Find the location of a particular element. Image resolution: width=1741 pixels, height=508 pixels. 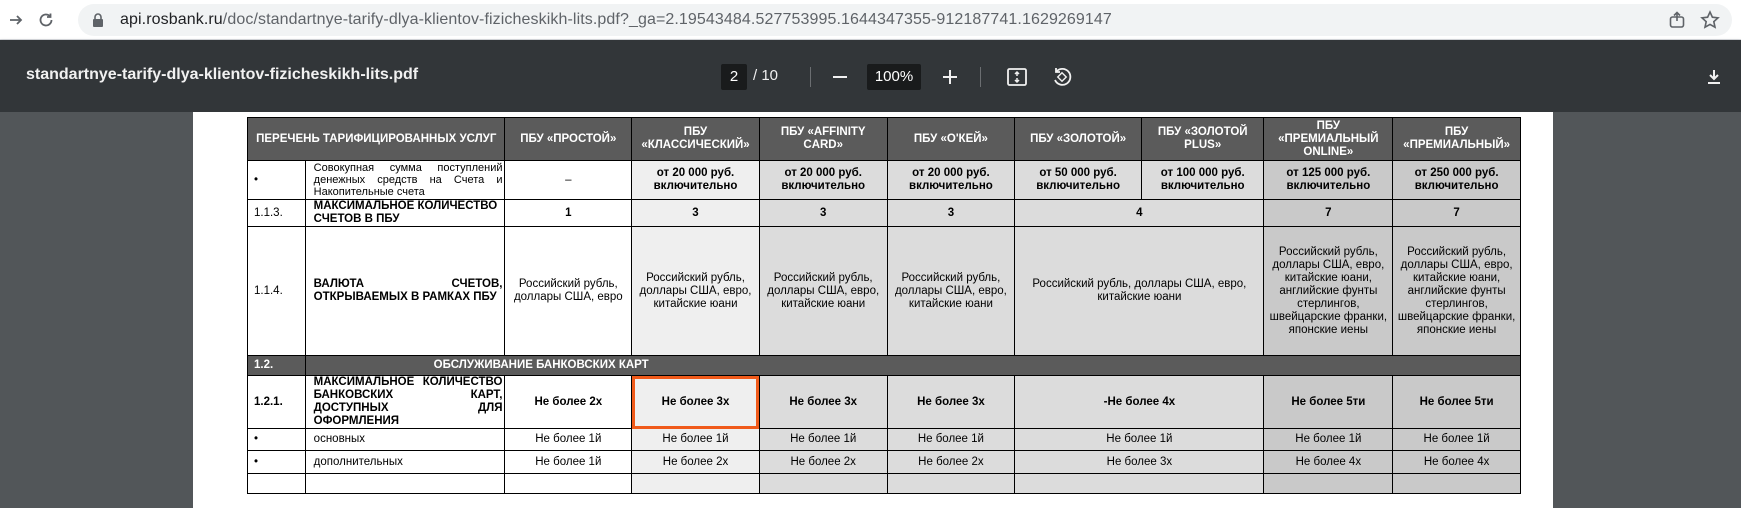

zoom-in-button is located at coordinates (950, 77).